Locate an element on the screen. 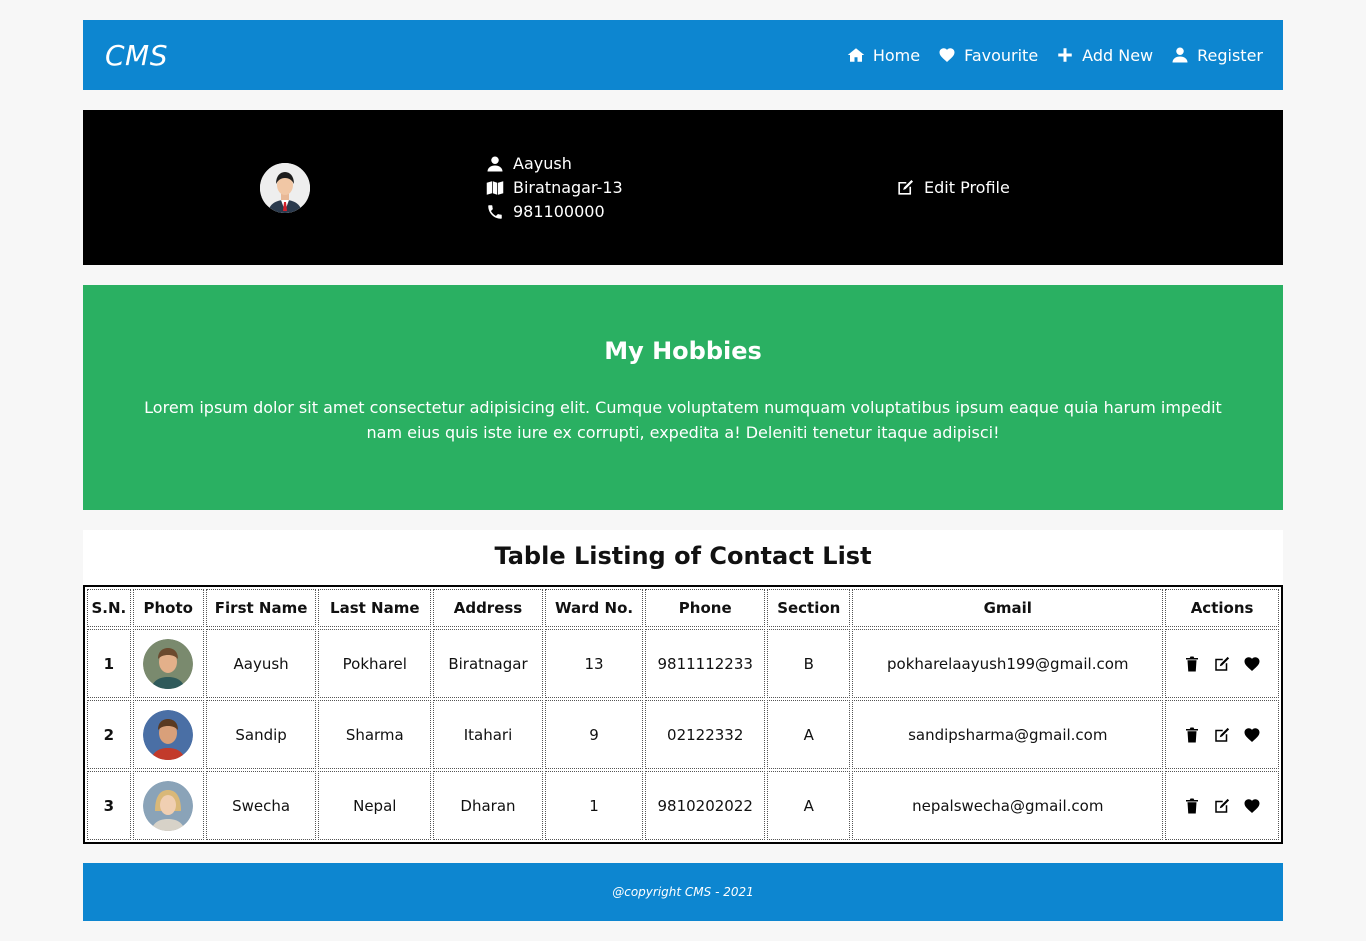 The image size is (1366, 941). edit-profile-button: Edit Profile is located at coordinates (1089, 187).